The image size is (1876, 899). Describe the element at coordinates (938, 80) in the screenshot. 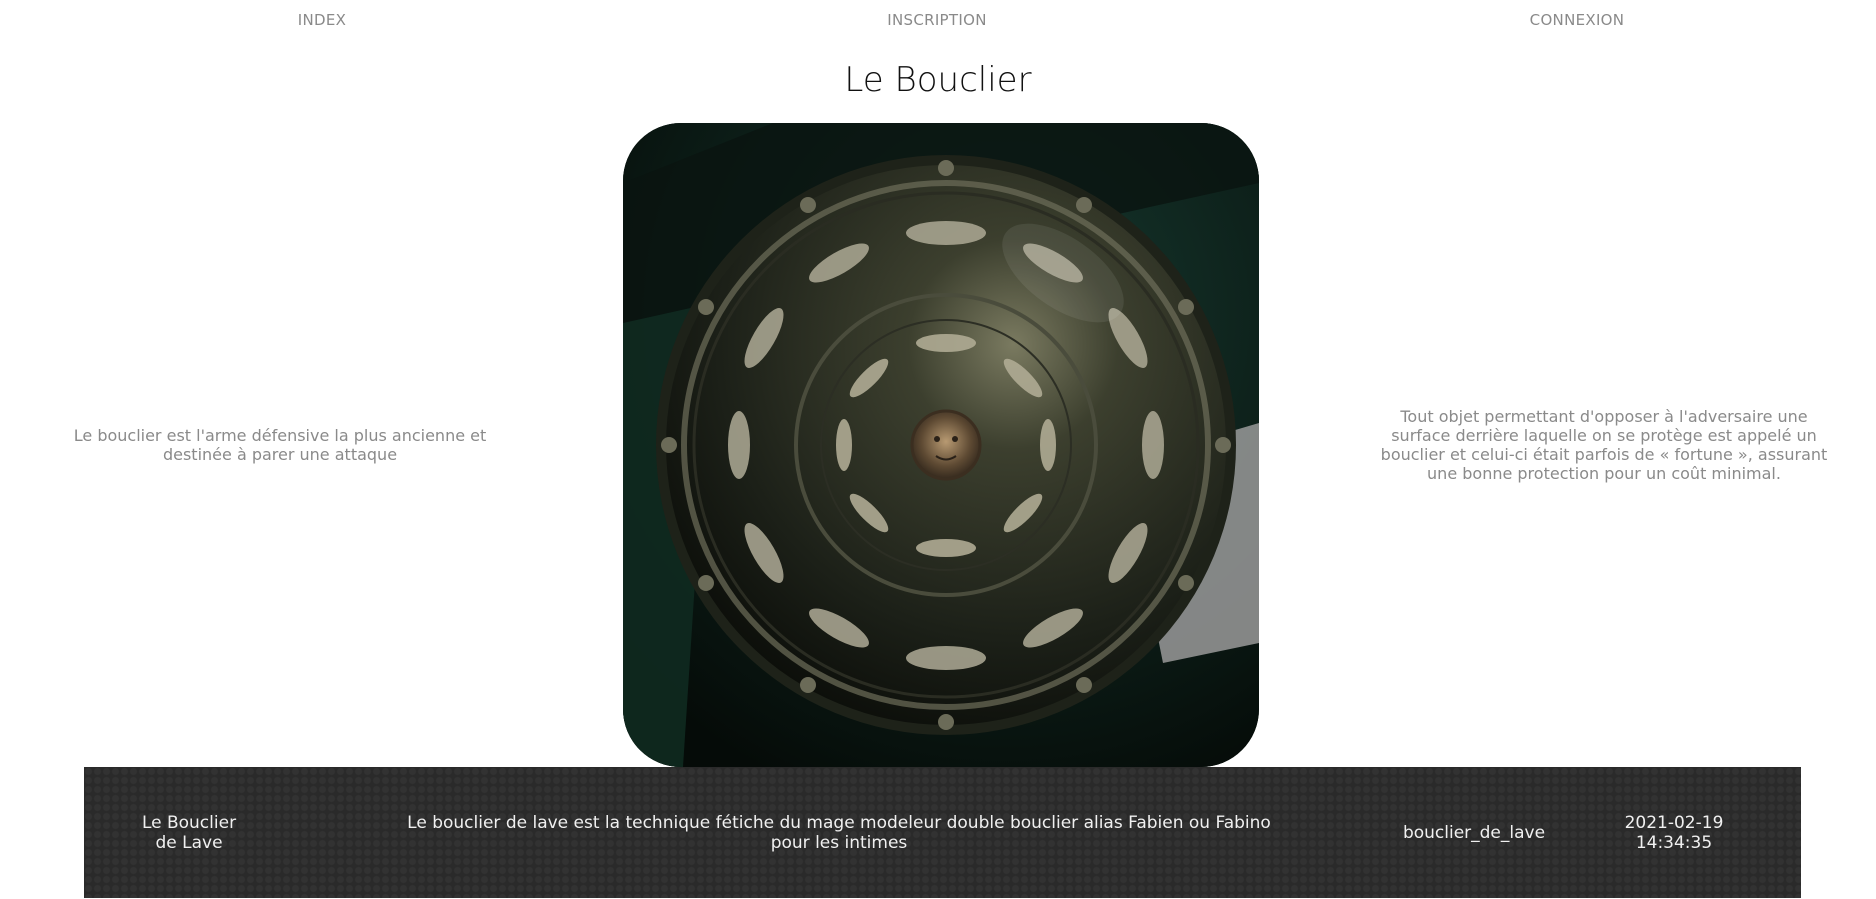

I see `page-title: Le Bouclier` at that location.